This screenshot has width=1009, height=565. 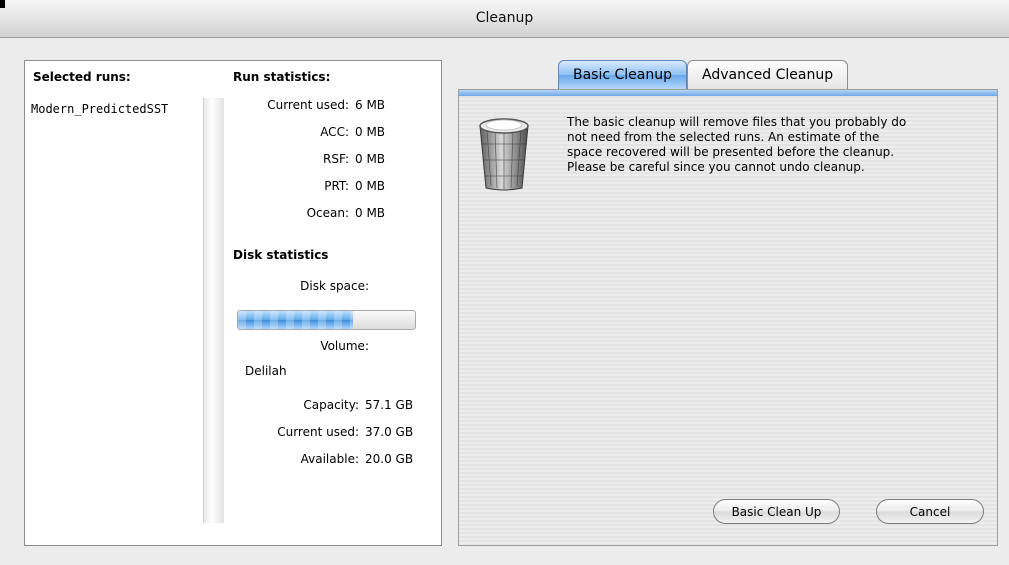 What do you see at coordinates (930, 511) in the screenshot?
I see `cancel-button: Cancel` at bounding box center [930, 511].